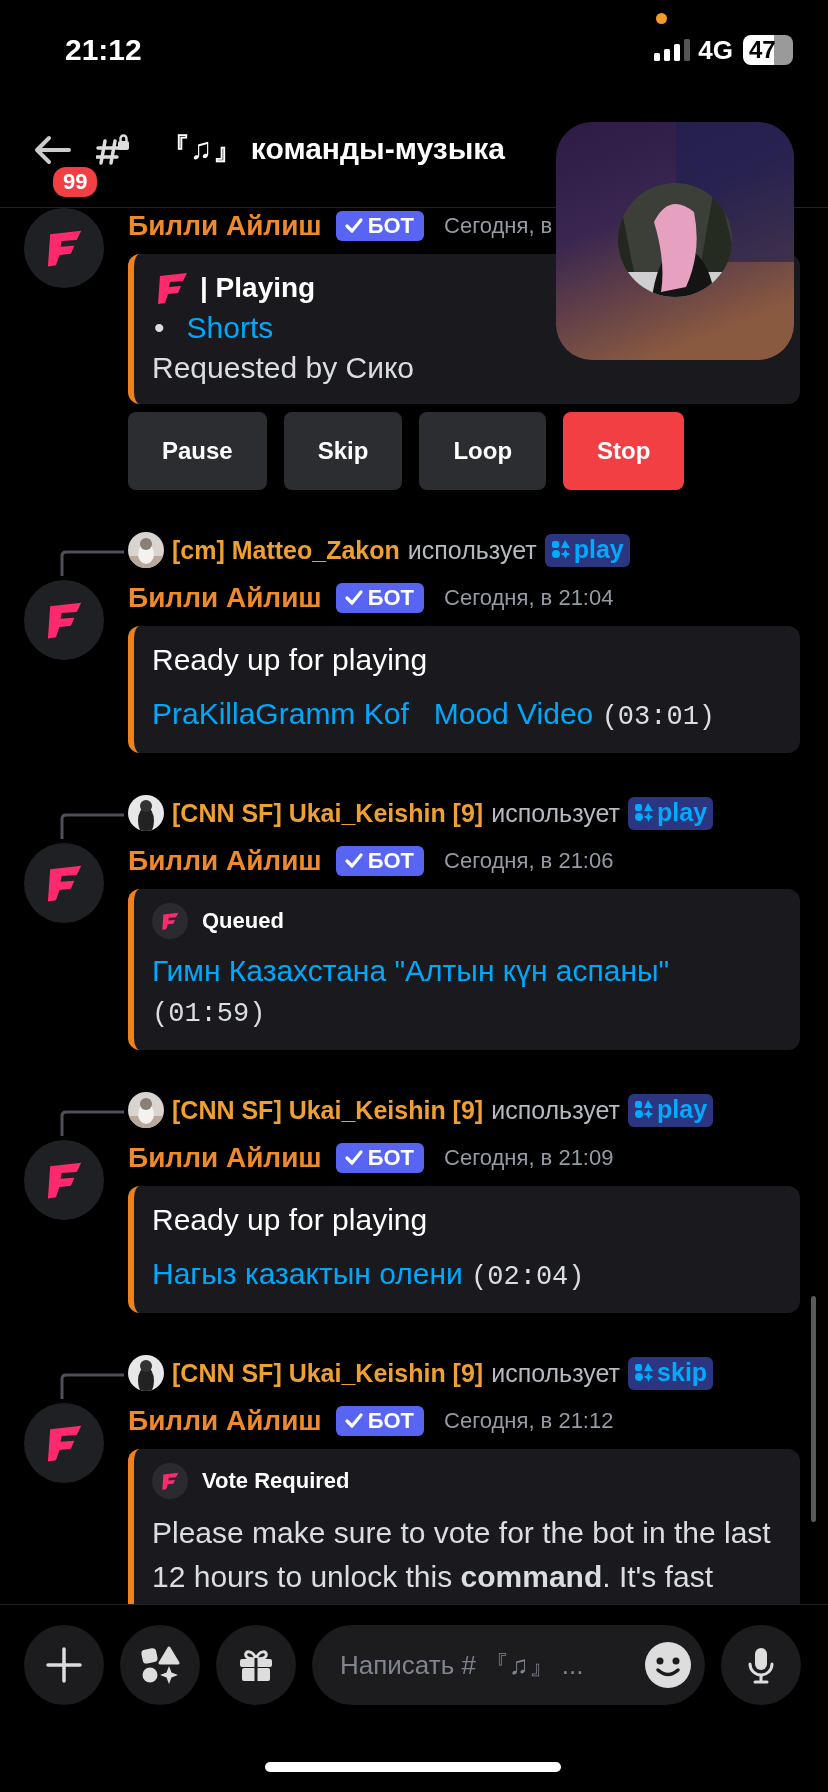  Describe the element at coordinates (197, 451) in the screenshot. I see `action-button: Pause` at that location.